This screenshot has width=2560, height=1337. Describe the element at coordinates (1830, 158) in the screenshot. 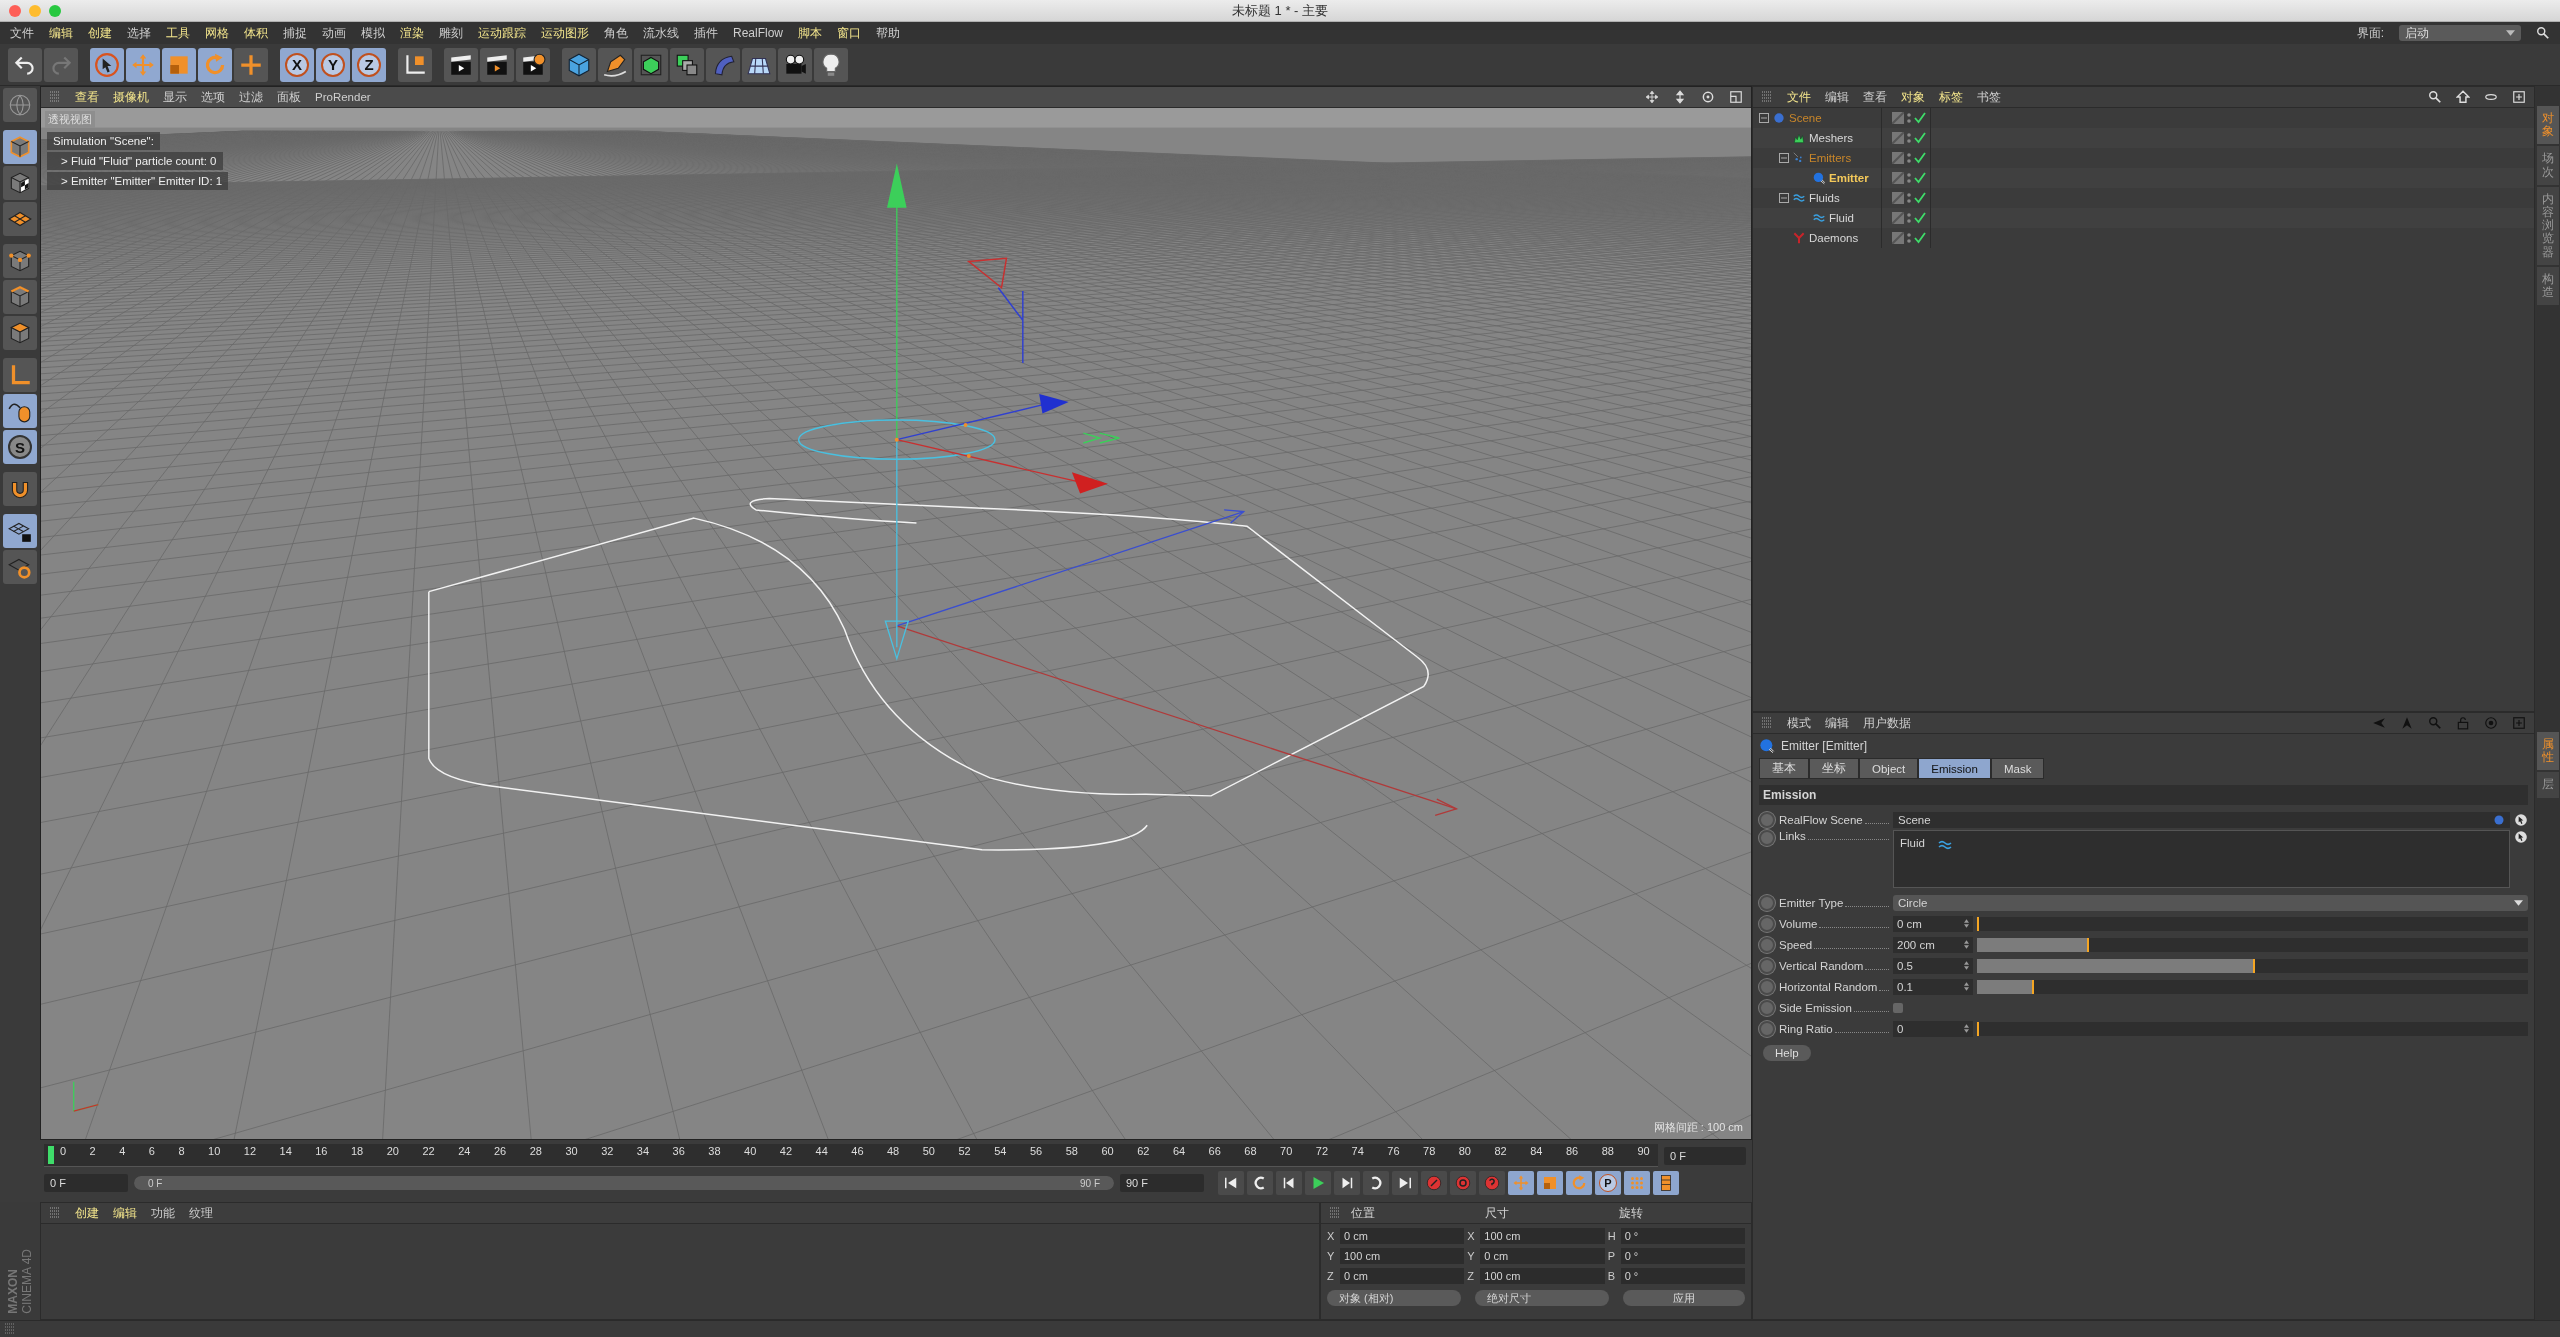

I see `object-name: Emitters` at that location.